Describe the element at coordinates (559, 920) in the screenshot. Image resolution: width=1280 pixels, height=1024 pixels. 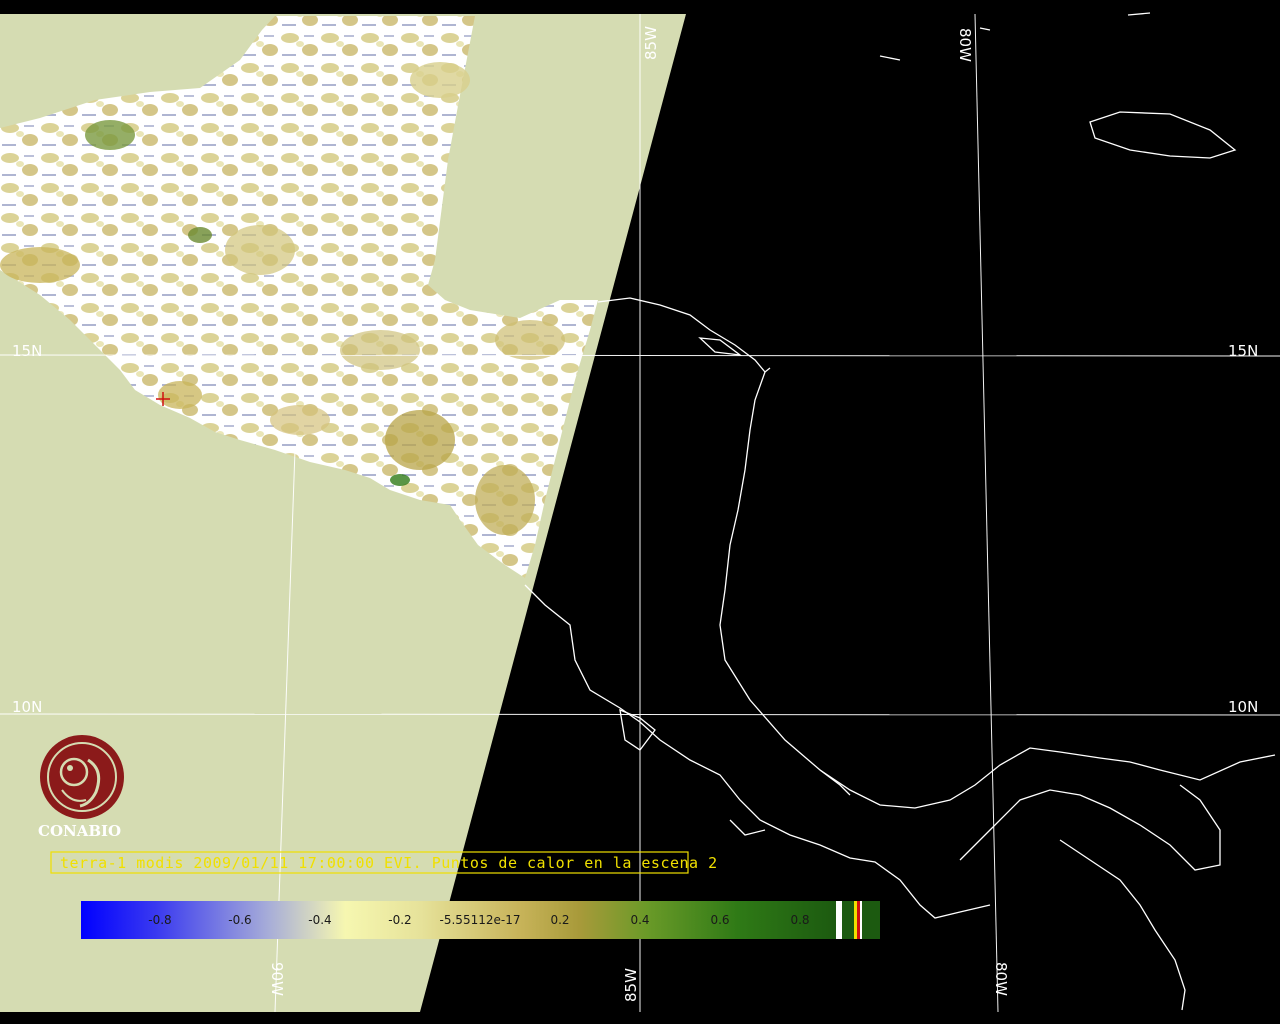
I see `colorbar-tick-label: 0.2` at that location.